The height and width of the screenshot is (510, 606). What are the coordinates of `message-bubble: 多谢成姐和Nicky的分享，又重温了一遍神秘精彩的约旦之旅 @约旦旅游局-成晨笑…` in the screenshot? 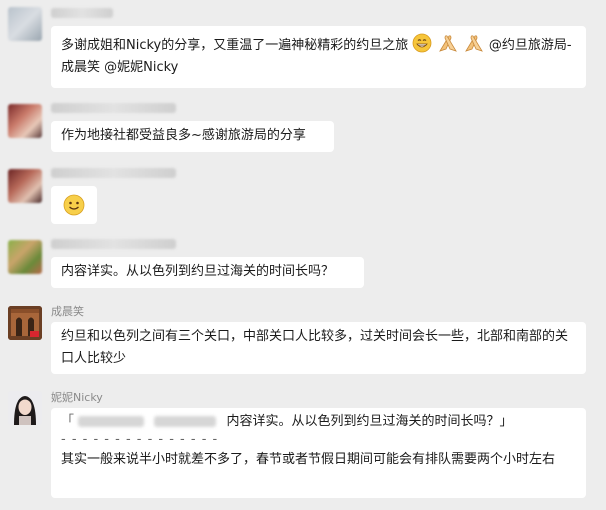 It's located at (318, 57).